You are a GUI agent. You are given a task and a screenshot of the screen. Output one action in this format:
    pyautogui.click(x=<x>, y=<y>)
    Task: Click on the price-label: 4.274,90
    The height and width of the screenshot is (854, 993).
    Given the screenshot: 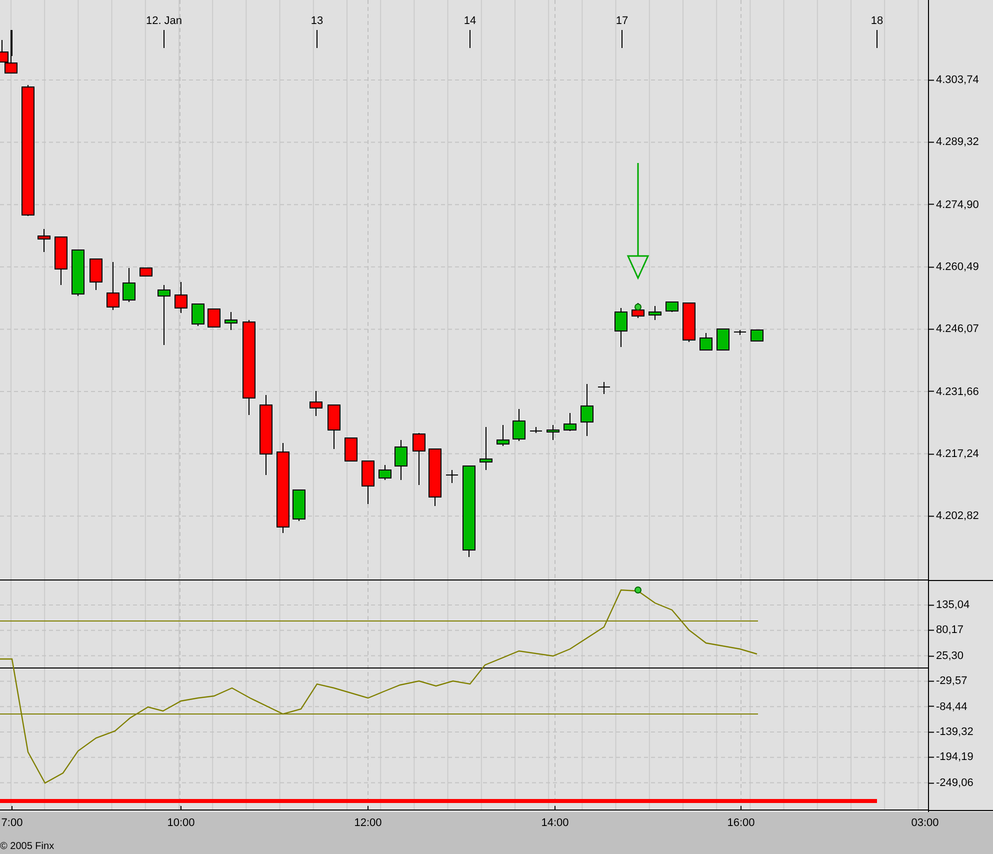 What is the action you would take?
    pyautogui.click(x=957, y=204)
    